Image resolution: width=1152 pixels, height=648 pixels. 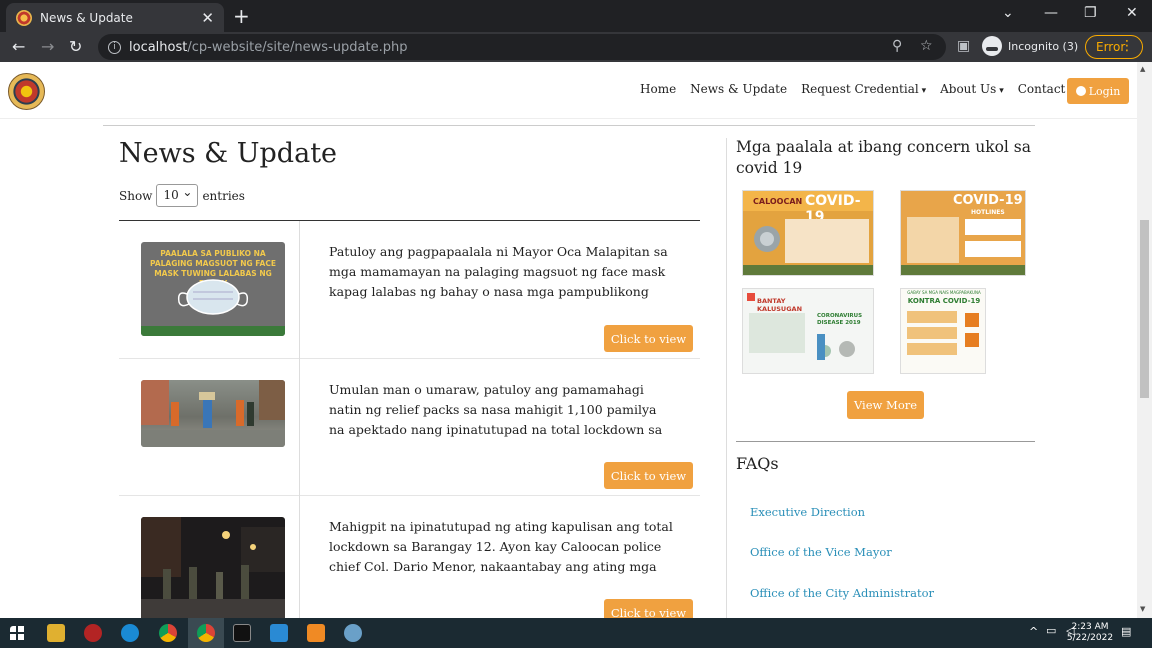 I want to click on chrome-icon, so click(x=168, y=633).